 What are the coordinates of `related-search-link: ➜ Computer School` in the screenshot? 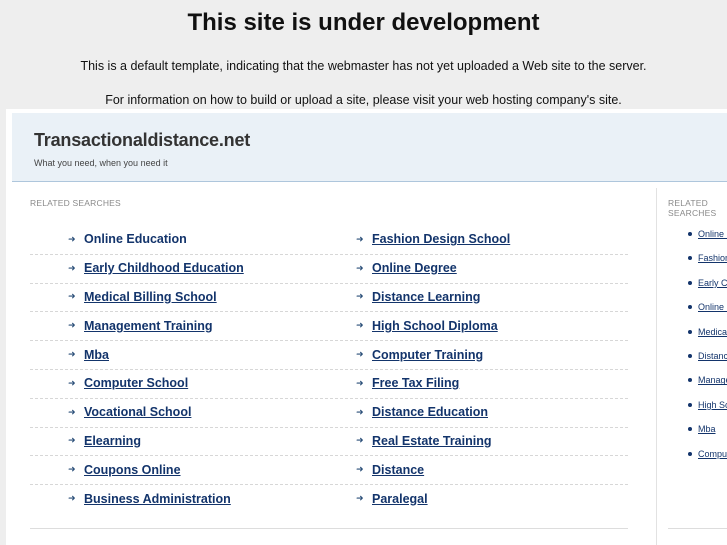 It's located at (128, 383).